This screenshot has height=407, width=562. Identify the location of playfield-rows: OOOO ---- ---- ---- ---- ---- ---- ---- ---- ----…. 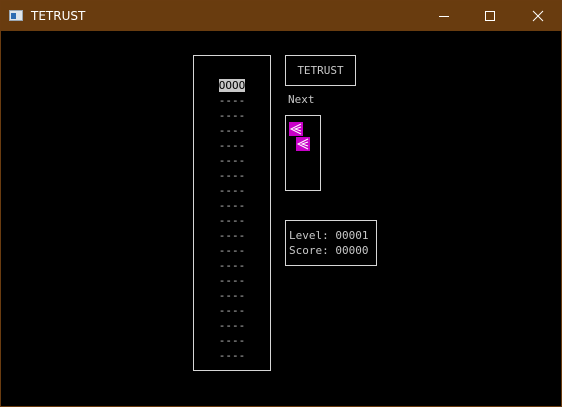
(232, 220).